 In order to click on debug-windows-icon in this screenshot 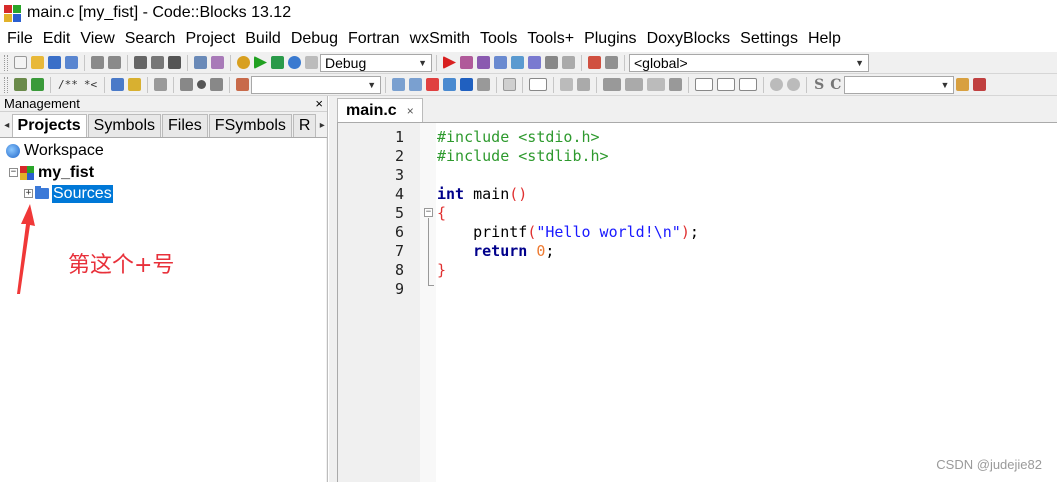, I will do `click(594, 62)`.